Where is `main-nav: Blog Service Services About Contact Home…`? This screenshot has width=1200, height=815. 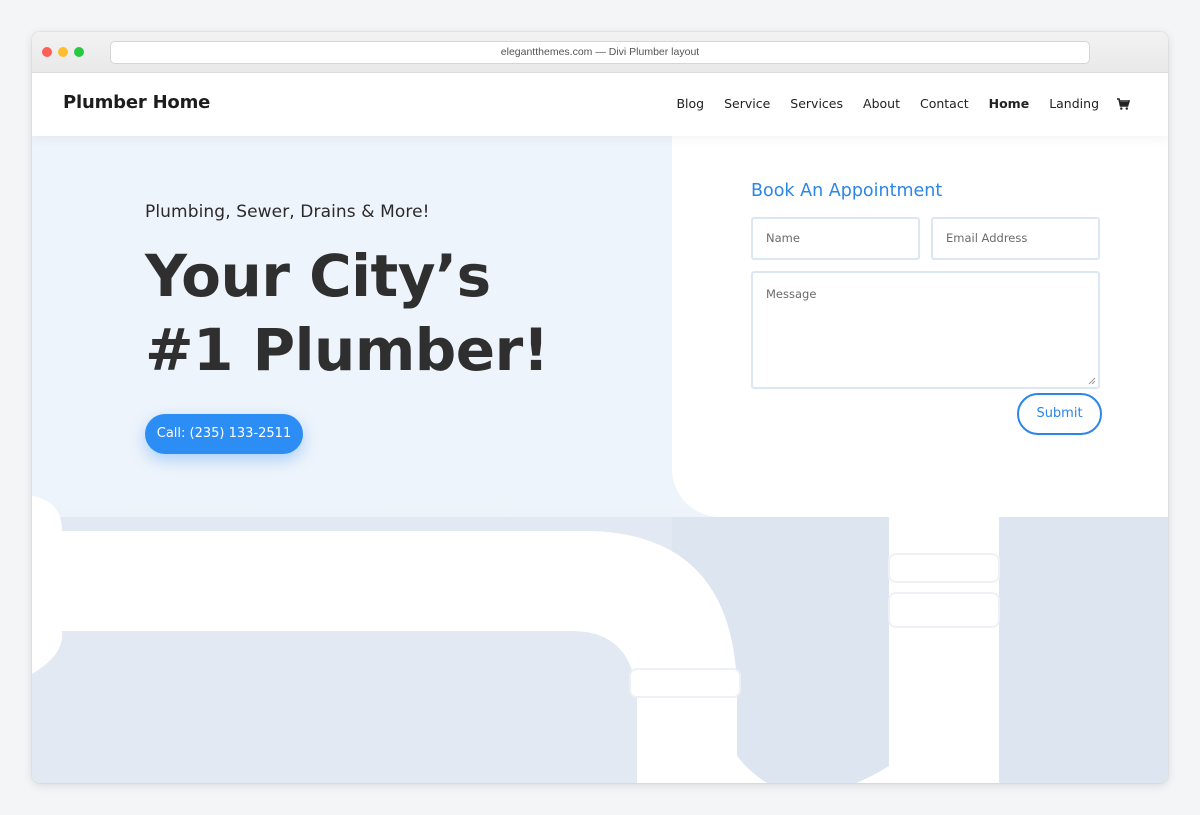 main-nav: Blog Service Services About Contact Home… is located at coordinates (893, 103).